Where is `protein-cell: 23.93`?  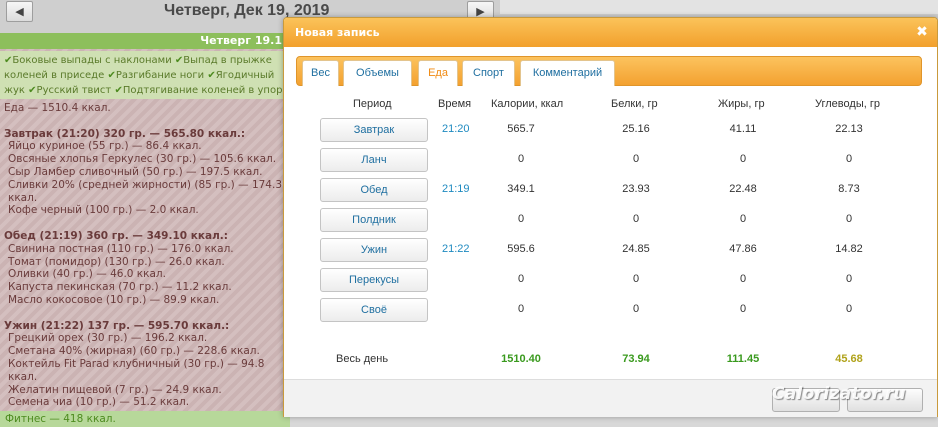 protein-cell: 23.93 is located at coordinates (636, 189).